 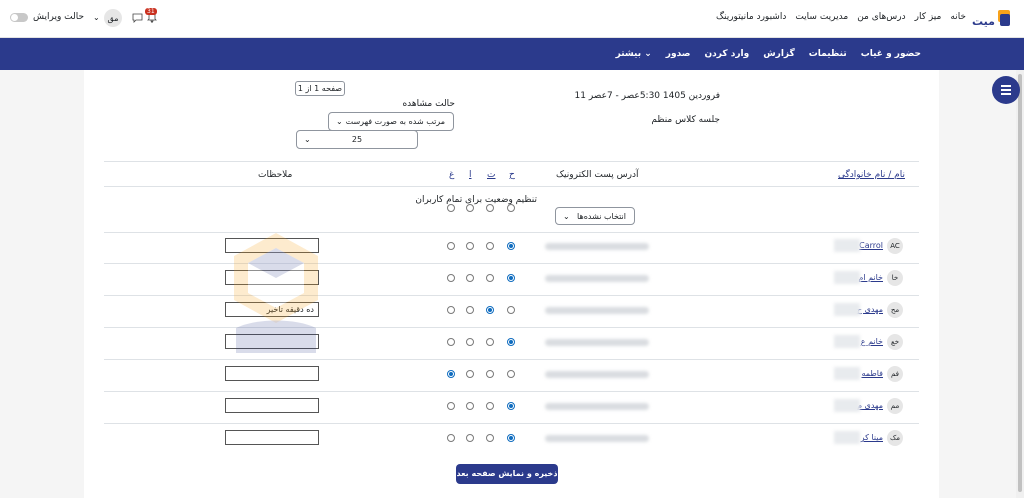 I want to click on column-excused-header: ا, so click(x=470, y=175).